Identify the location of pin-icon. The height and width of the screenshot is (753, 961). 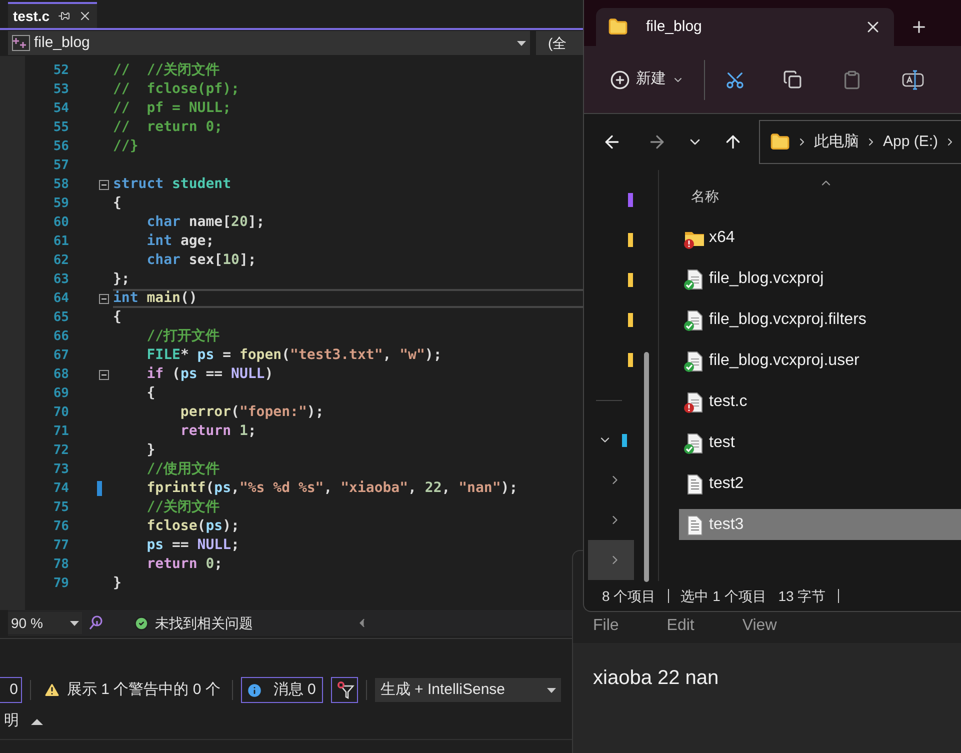
(64, 16).